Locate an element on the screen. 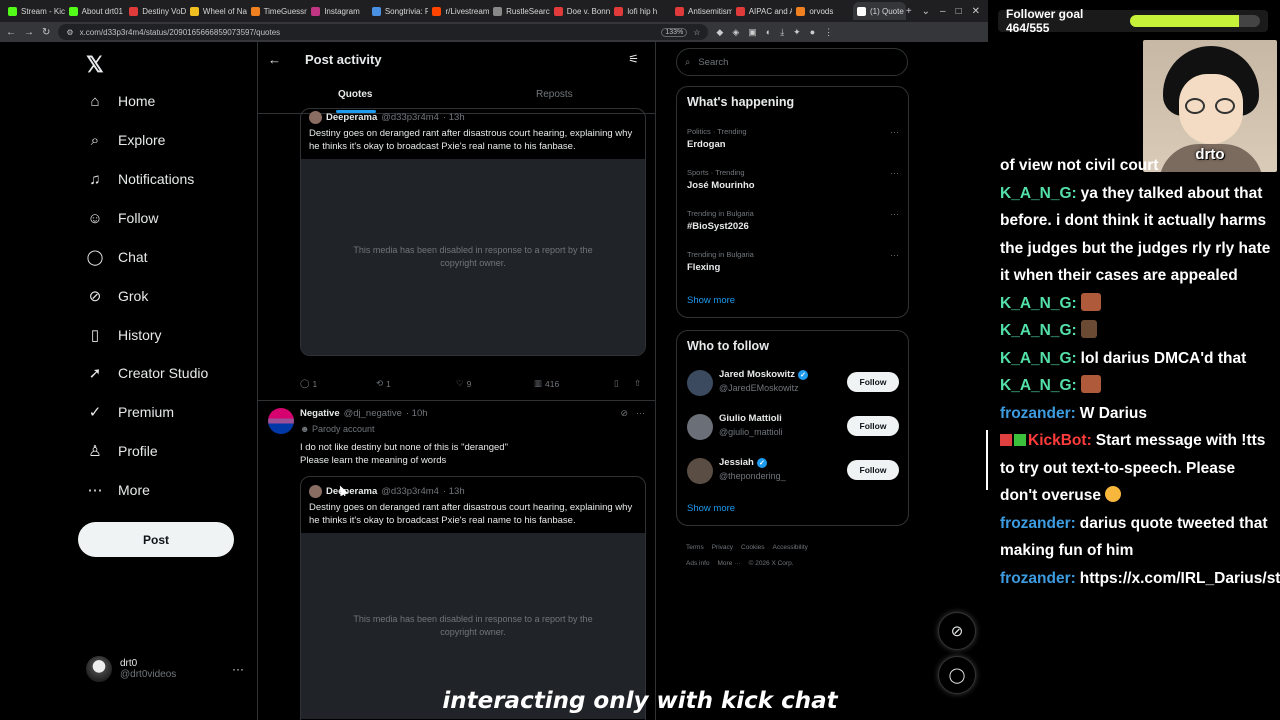 Image resolution: width=1280 pixels, height=720 pixels. footer-link: © 2026 X Corp. is located at coordinates (771, 563).